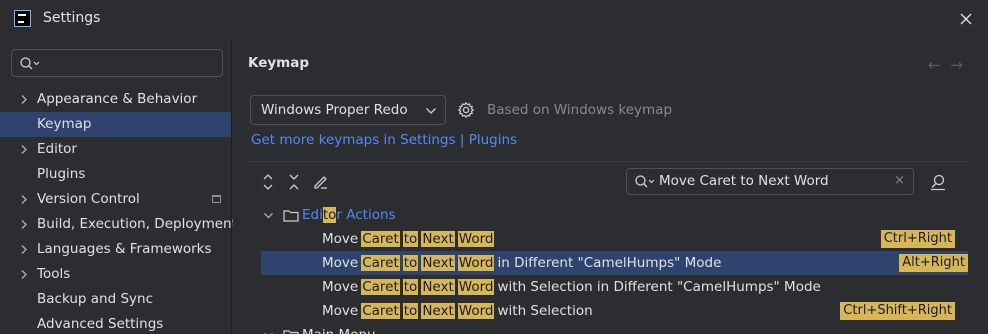 Image resolution: width=988 pixels, height=334 pixels. I want to click on edit-shortcut-icon, so click(321, 182).